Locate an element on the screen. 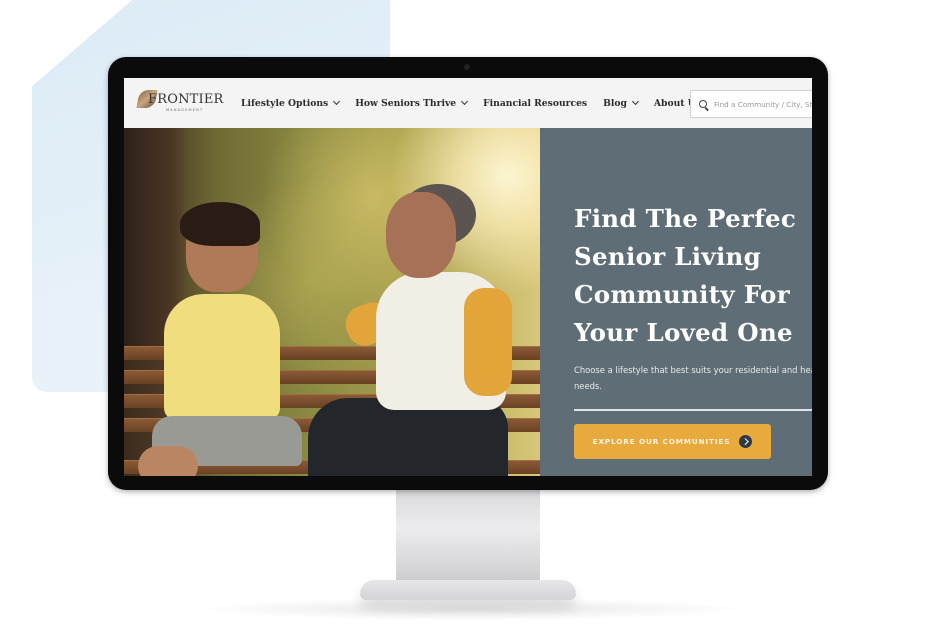 This screenshot has height=633, width=936. boy-hair is located at coordinates (220, 224).